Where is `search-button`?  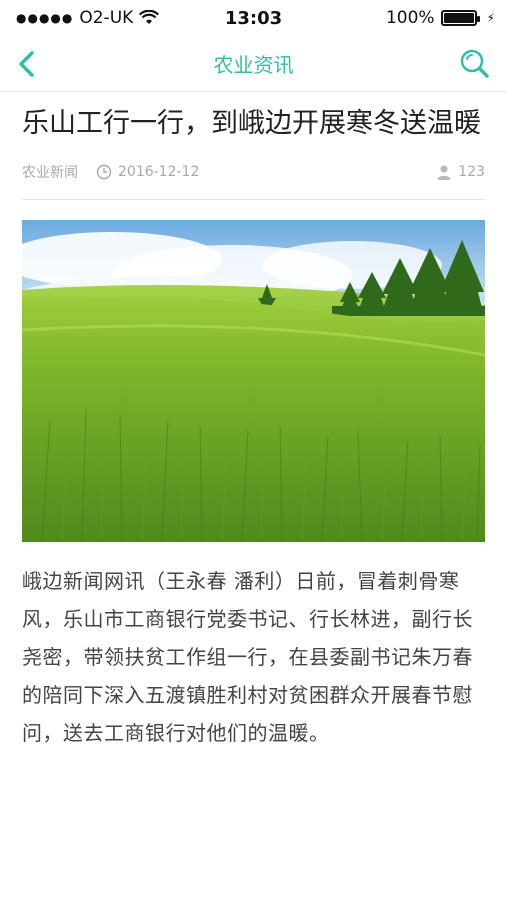 search-button is located at coordinates (475, 64).